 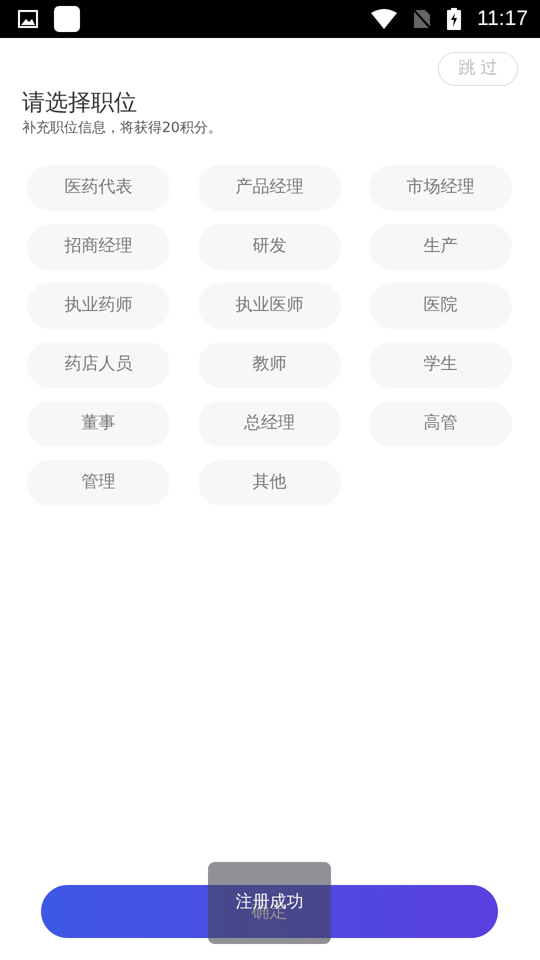 I want to click on position-chip: 医院, so click(x=440, y=305).